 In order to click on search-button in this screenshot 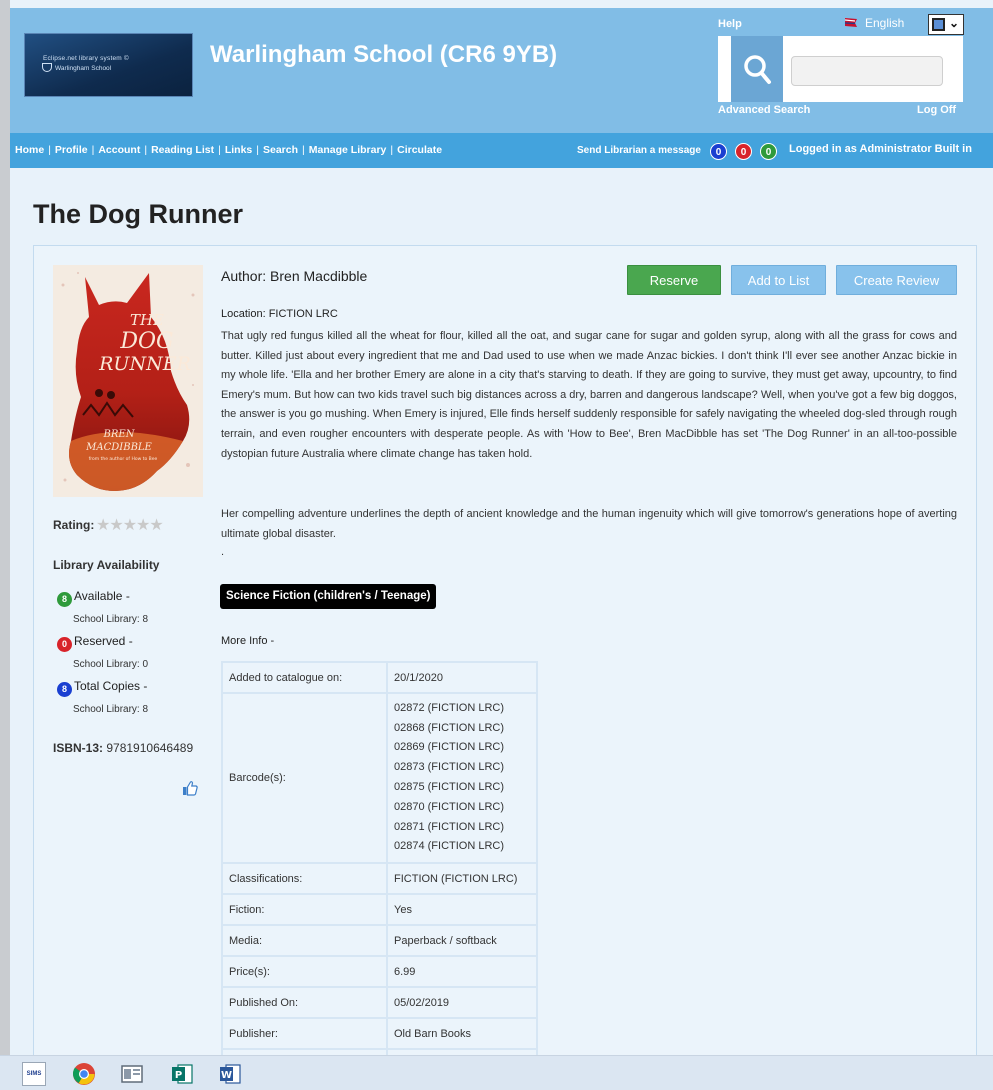, I will do `click(757, 69)`.